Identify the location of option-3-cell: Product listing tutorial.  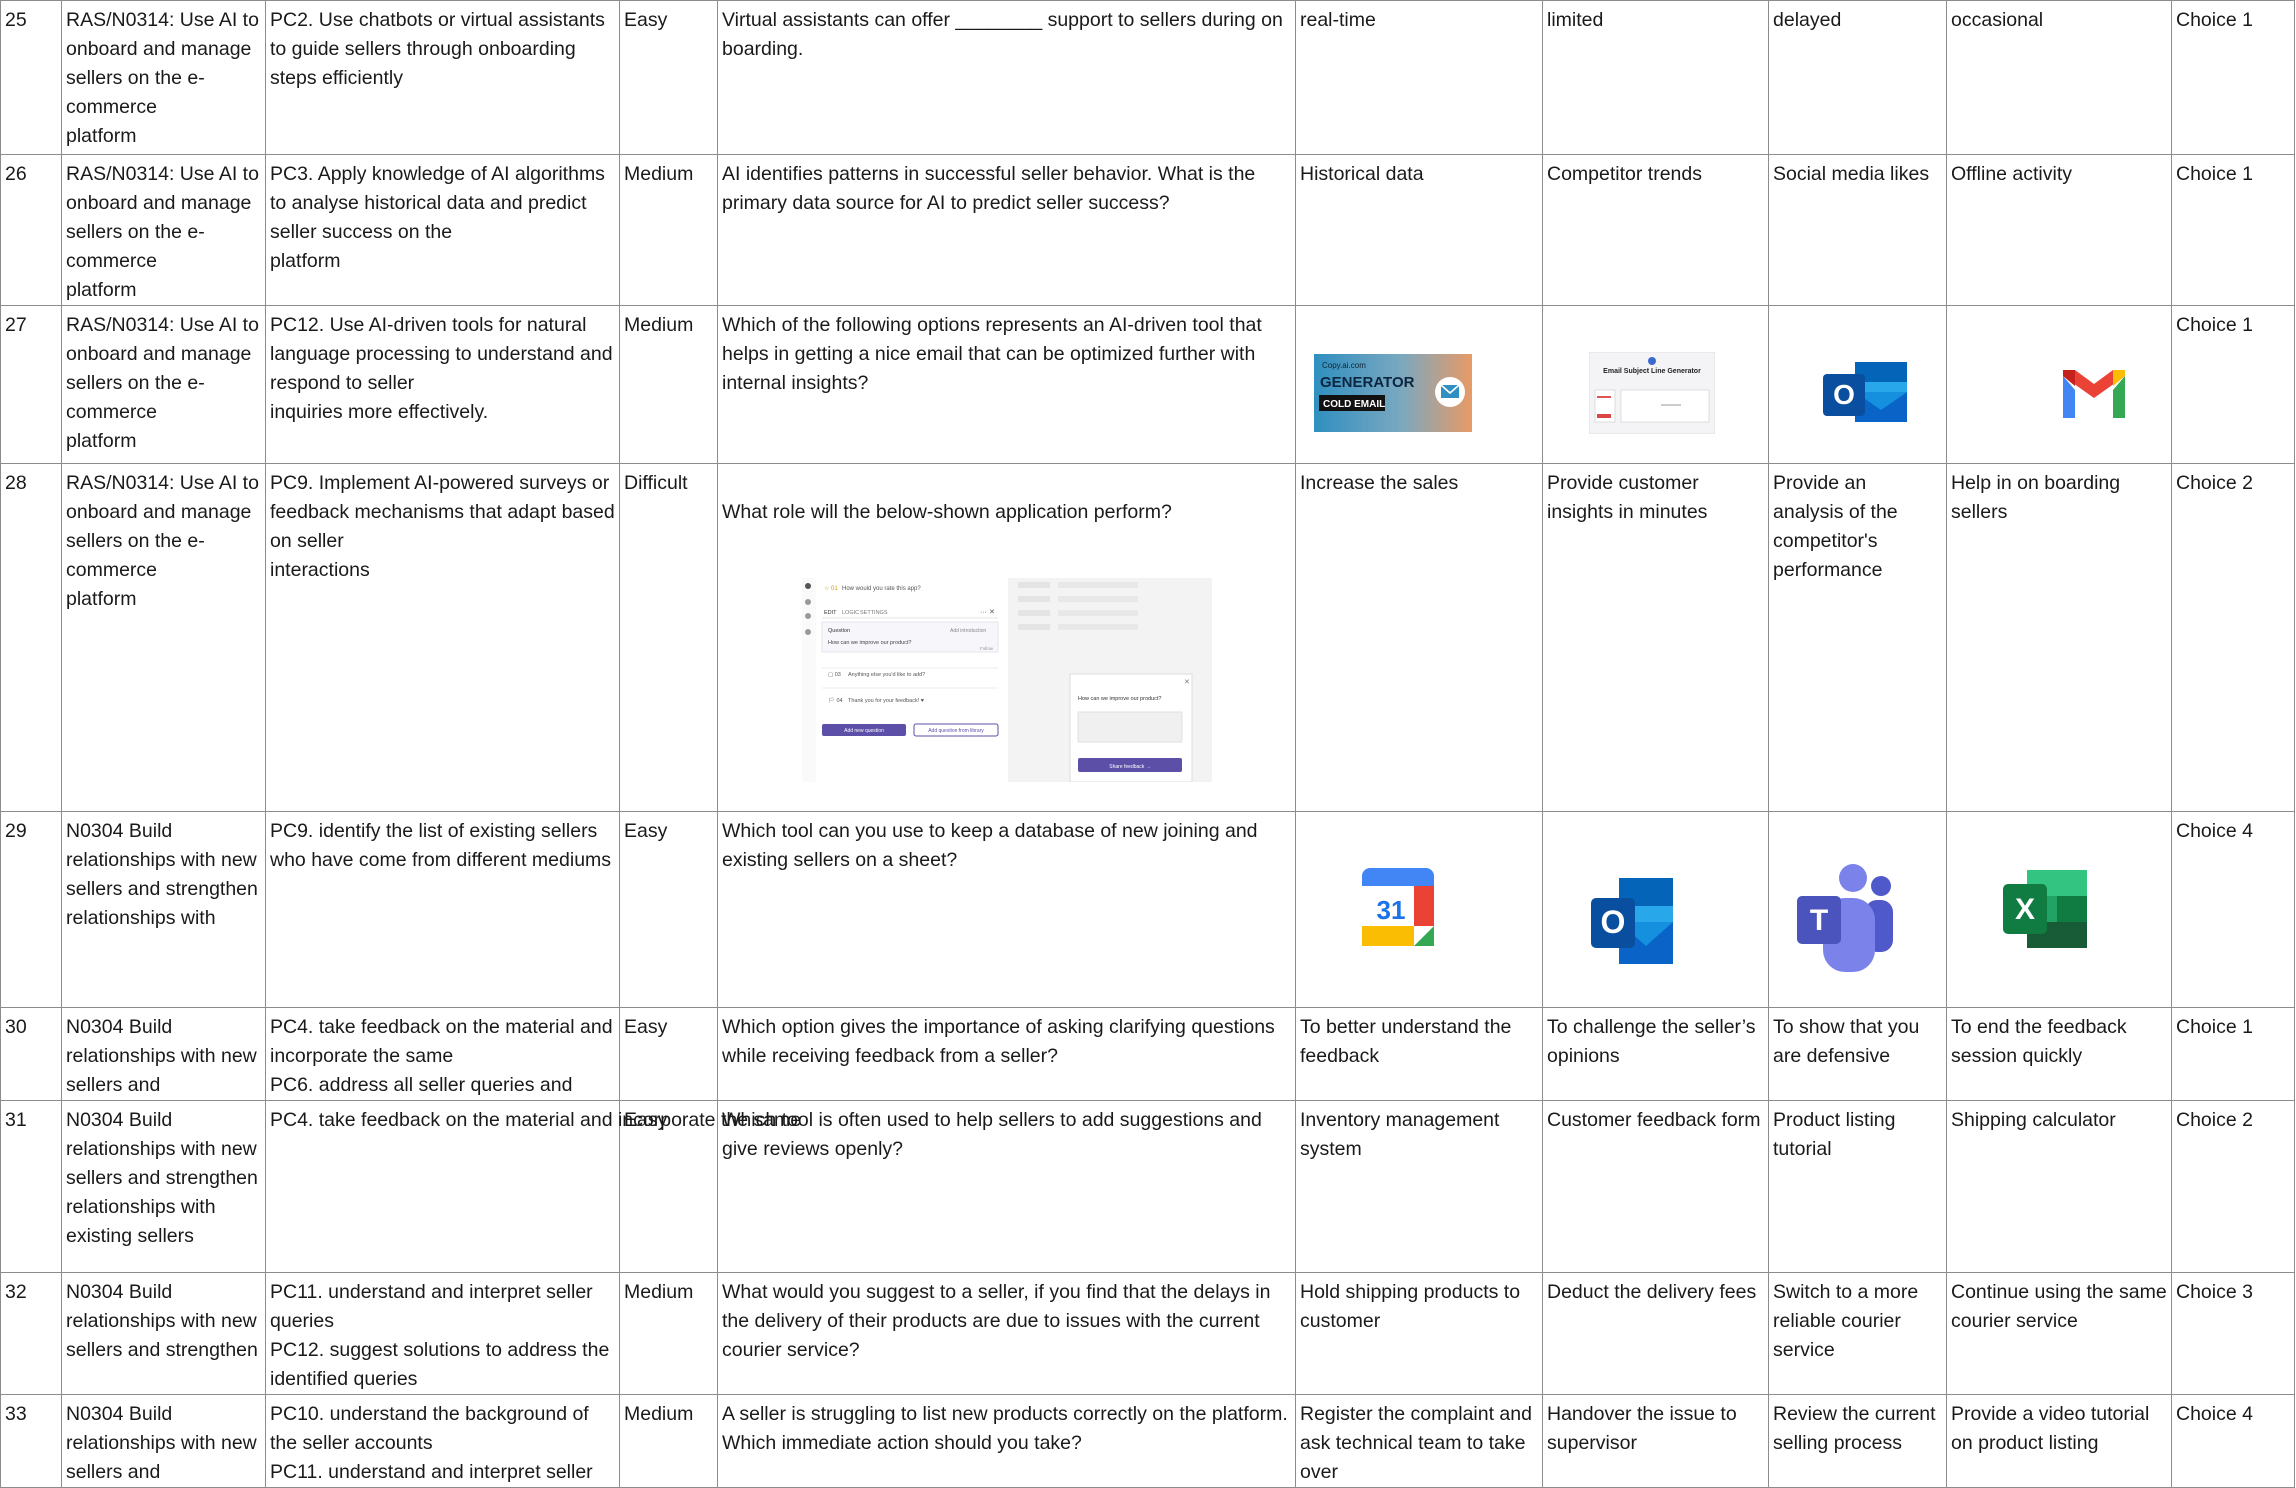
(1857, 1186).